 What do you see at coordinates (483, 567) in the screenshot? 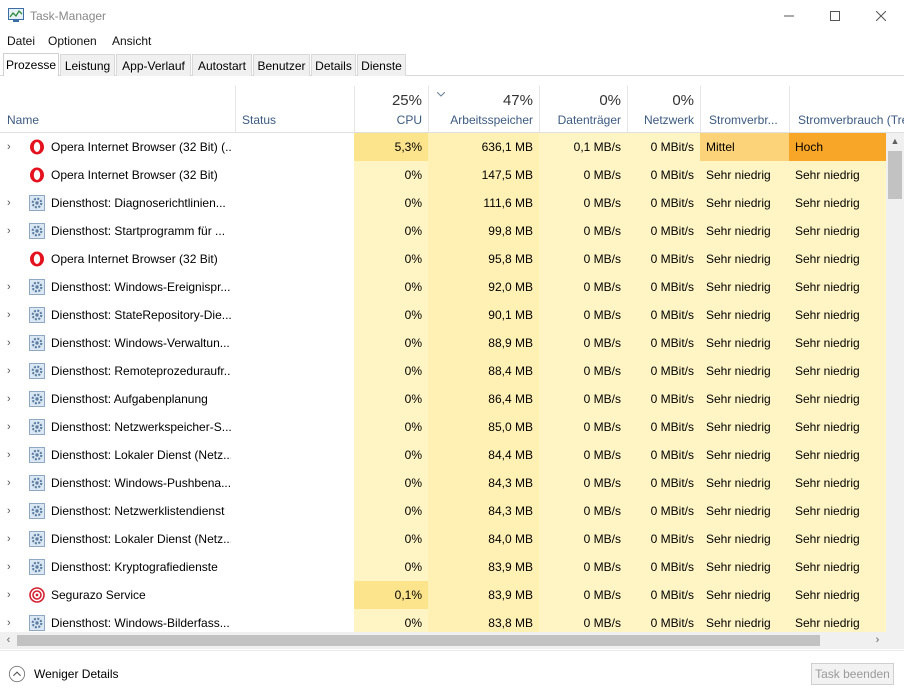
I see `memory-cell: 83,9 MB` at bounding box center [483, 567].